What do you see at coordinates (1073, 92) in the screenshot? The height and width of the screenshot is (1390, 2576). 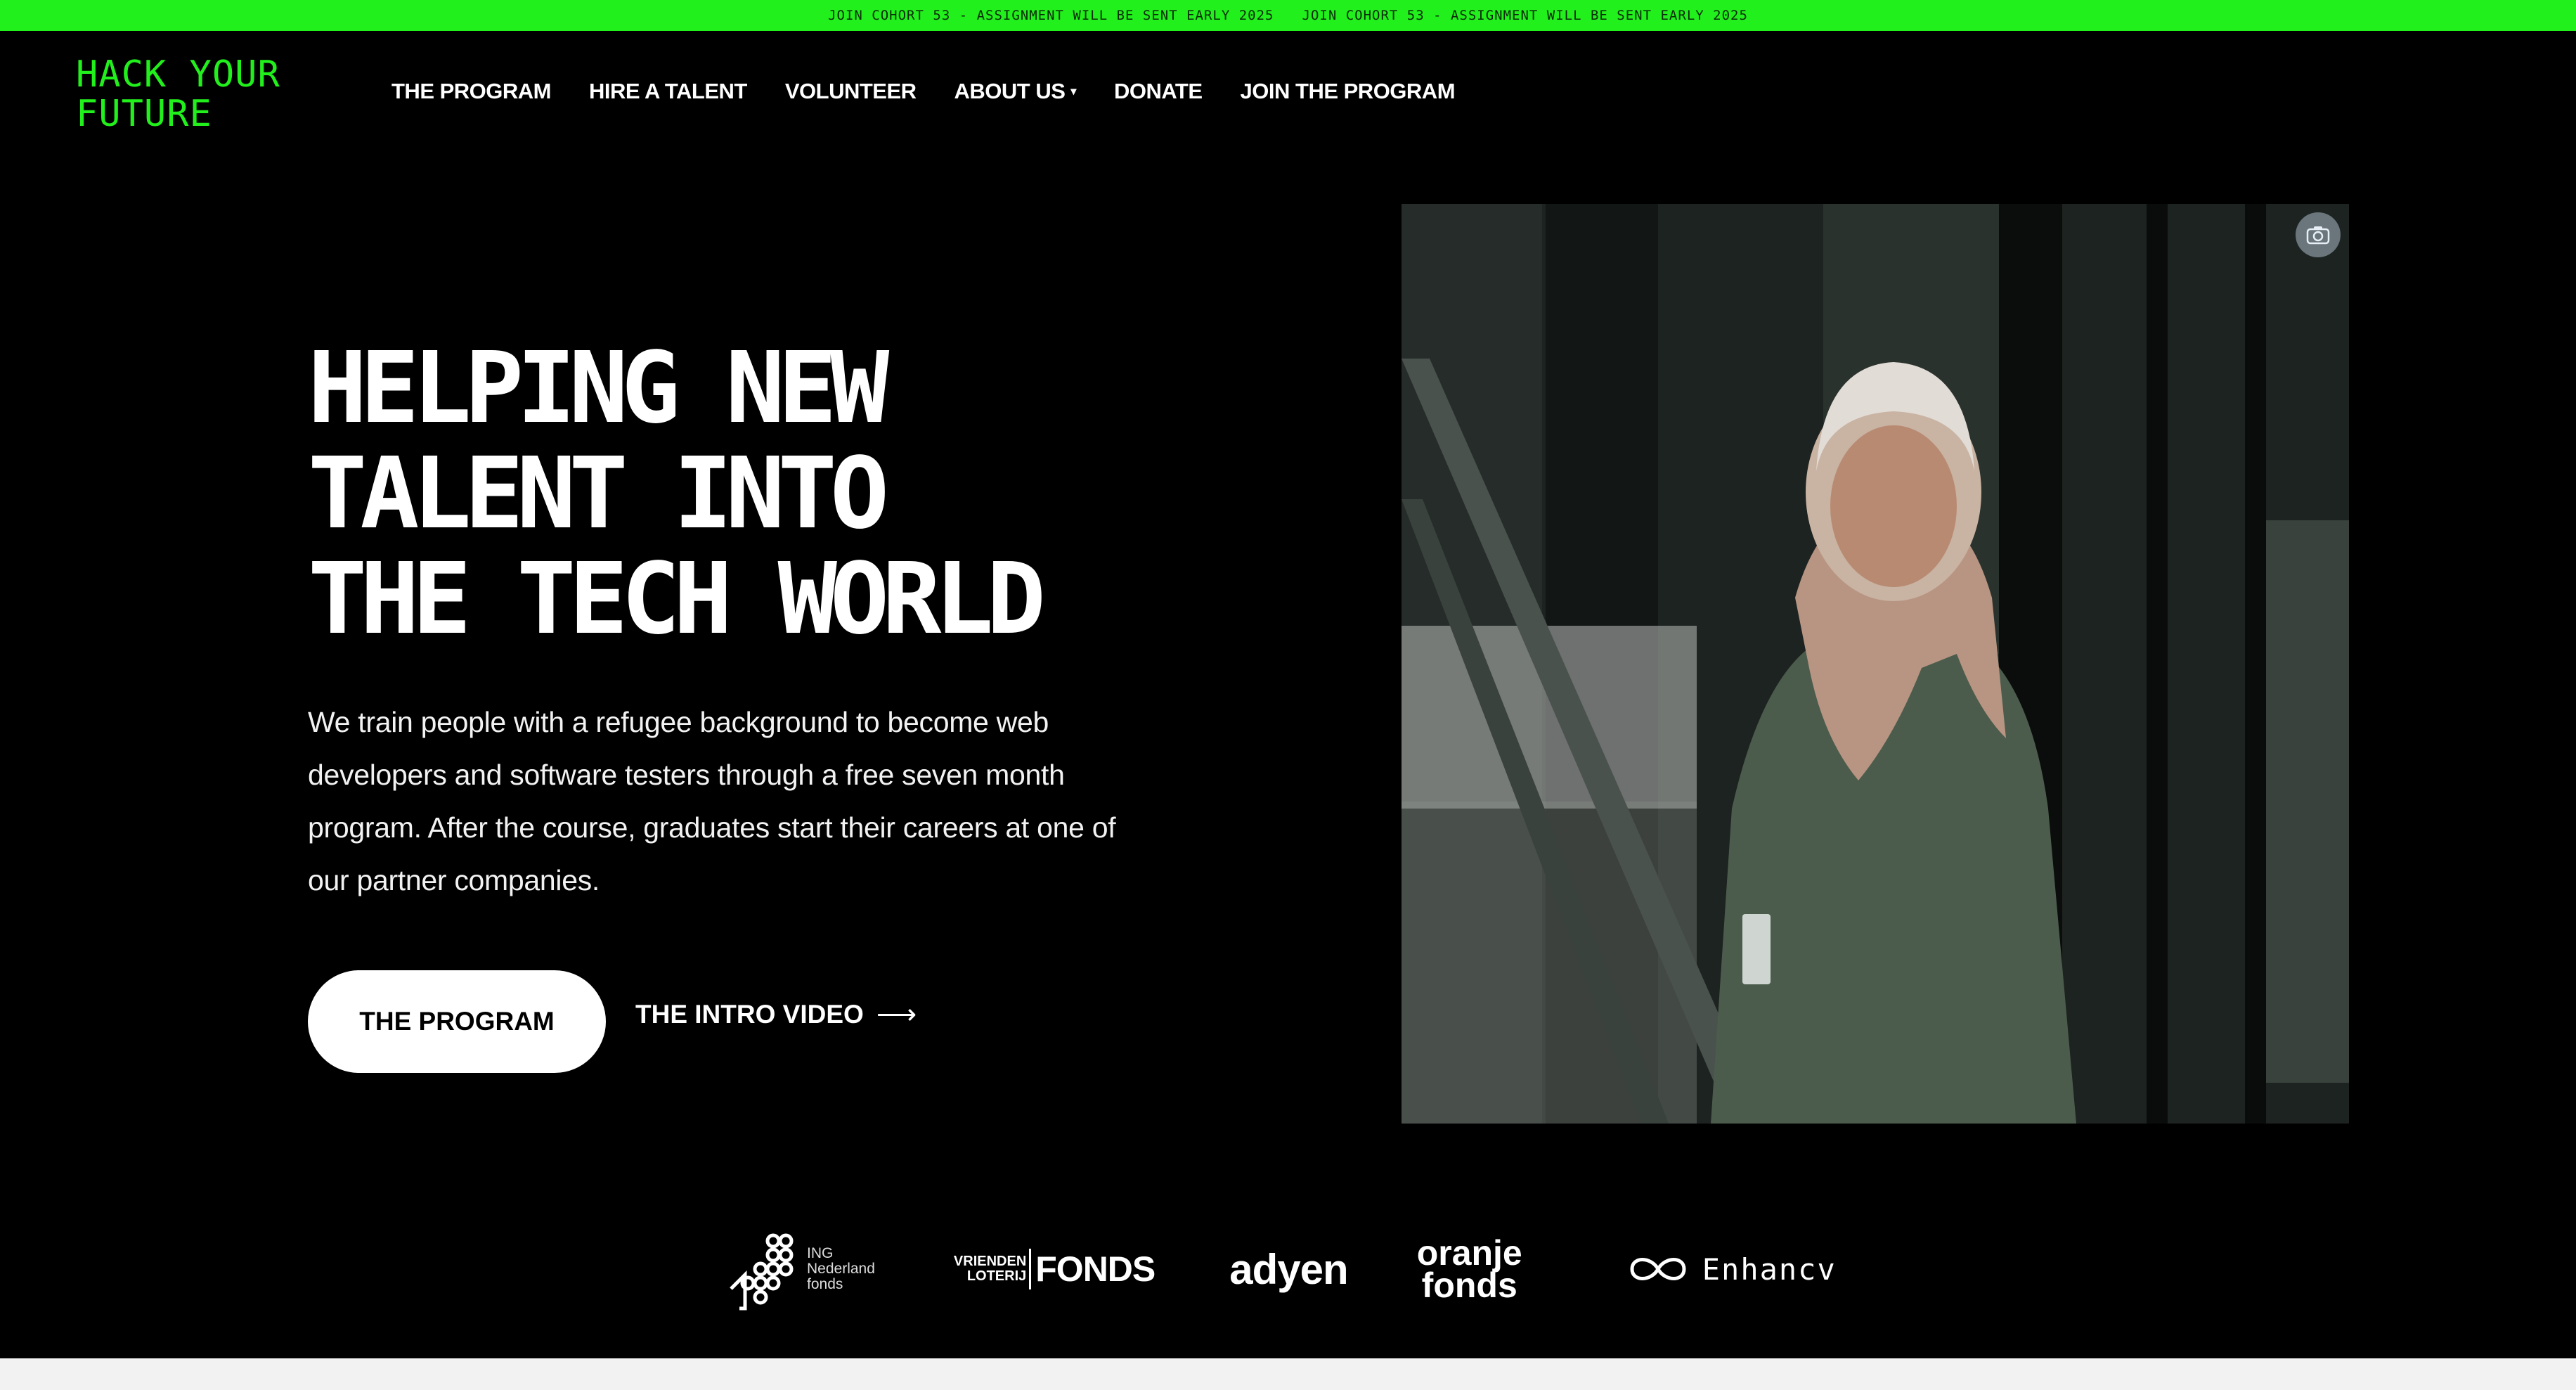 I see `chevron-down-icon: ▾` at bounding box center [1073, 92].